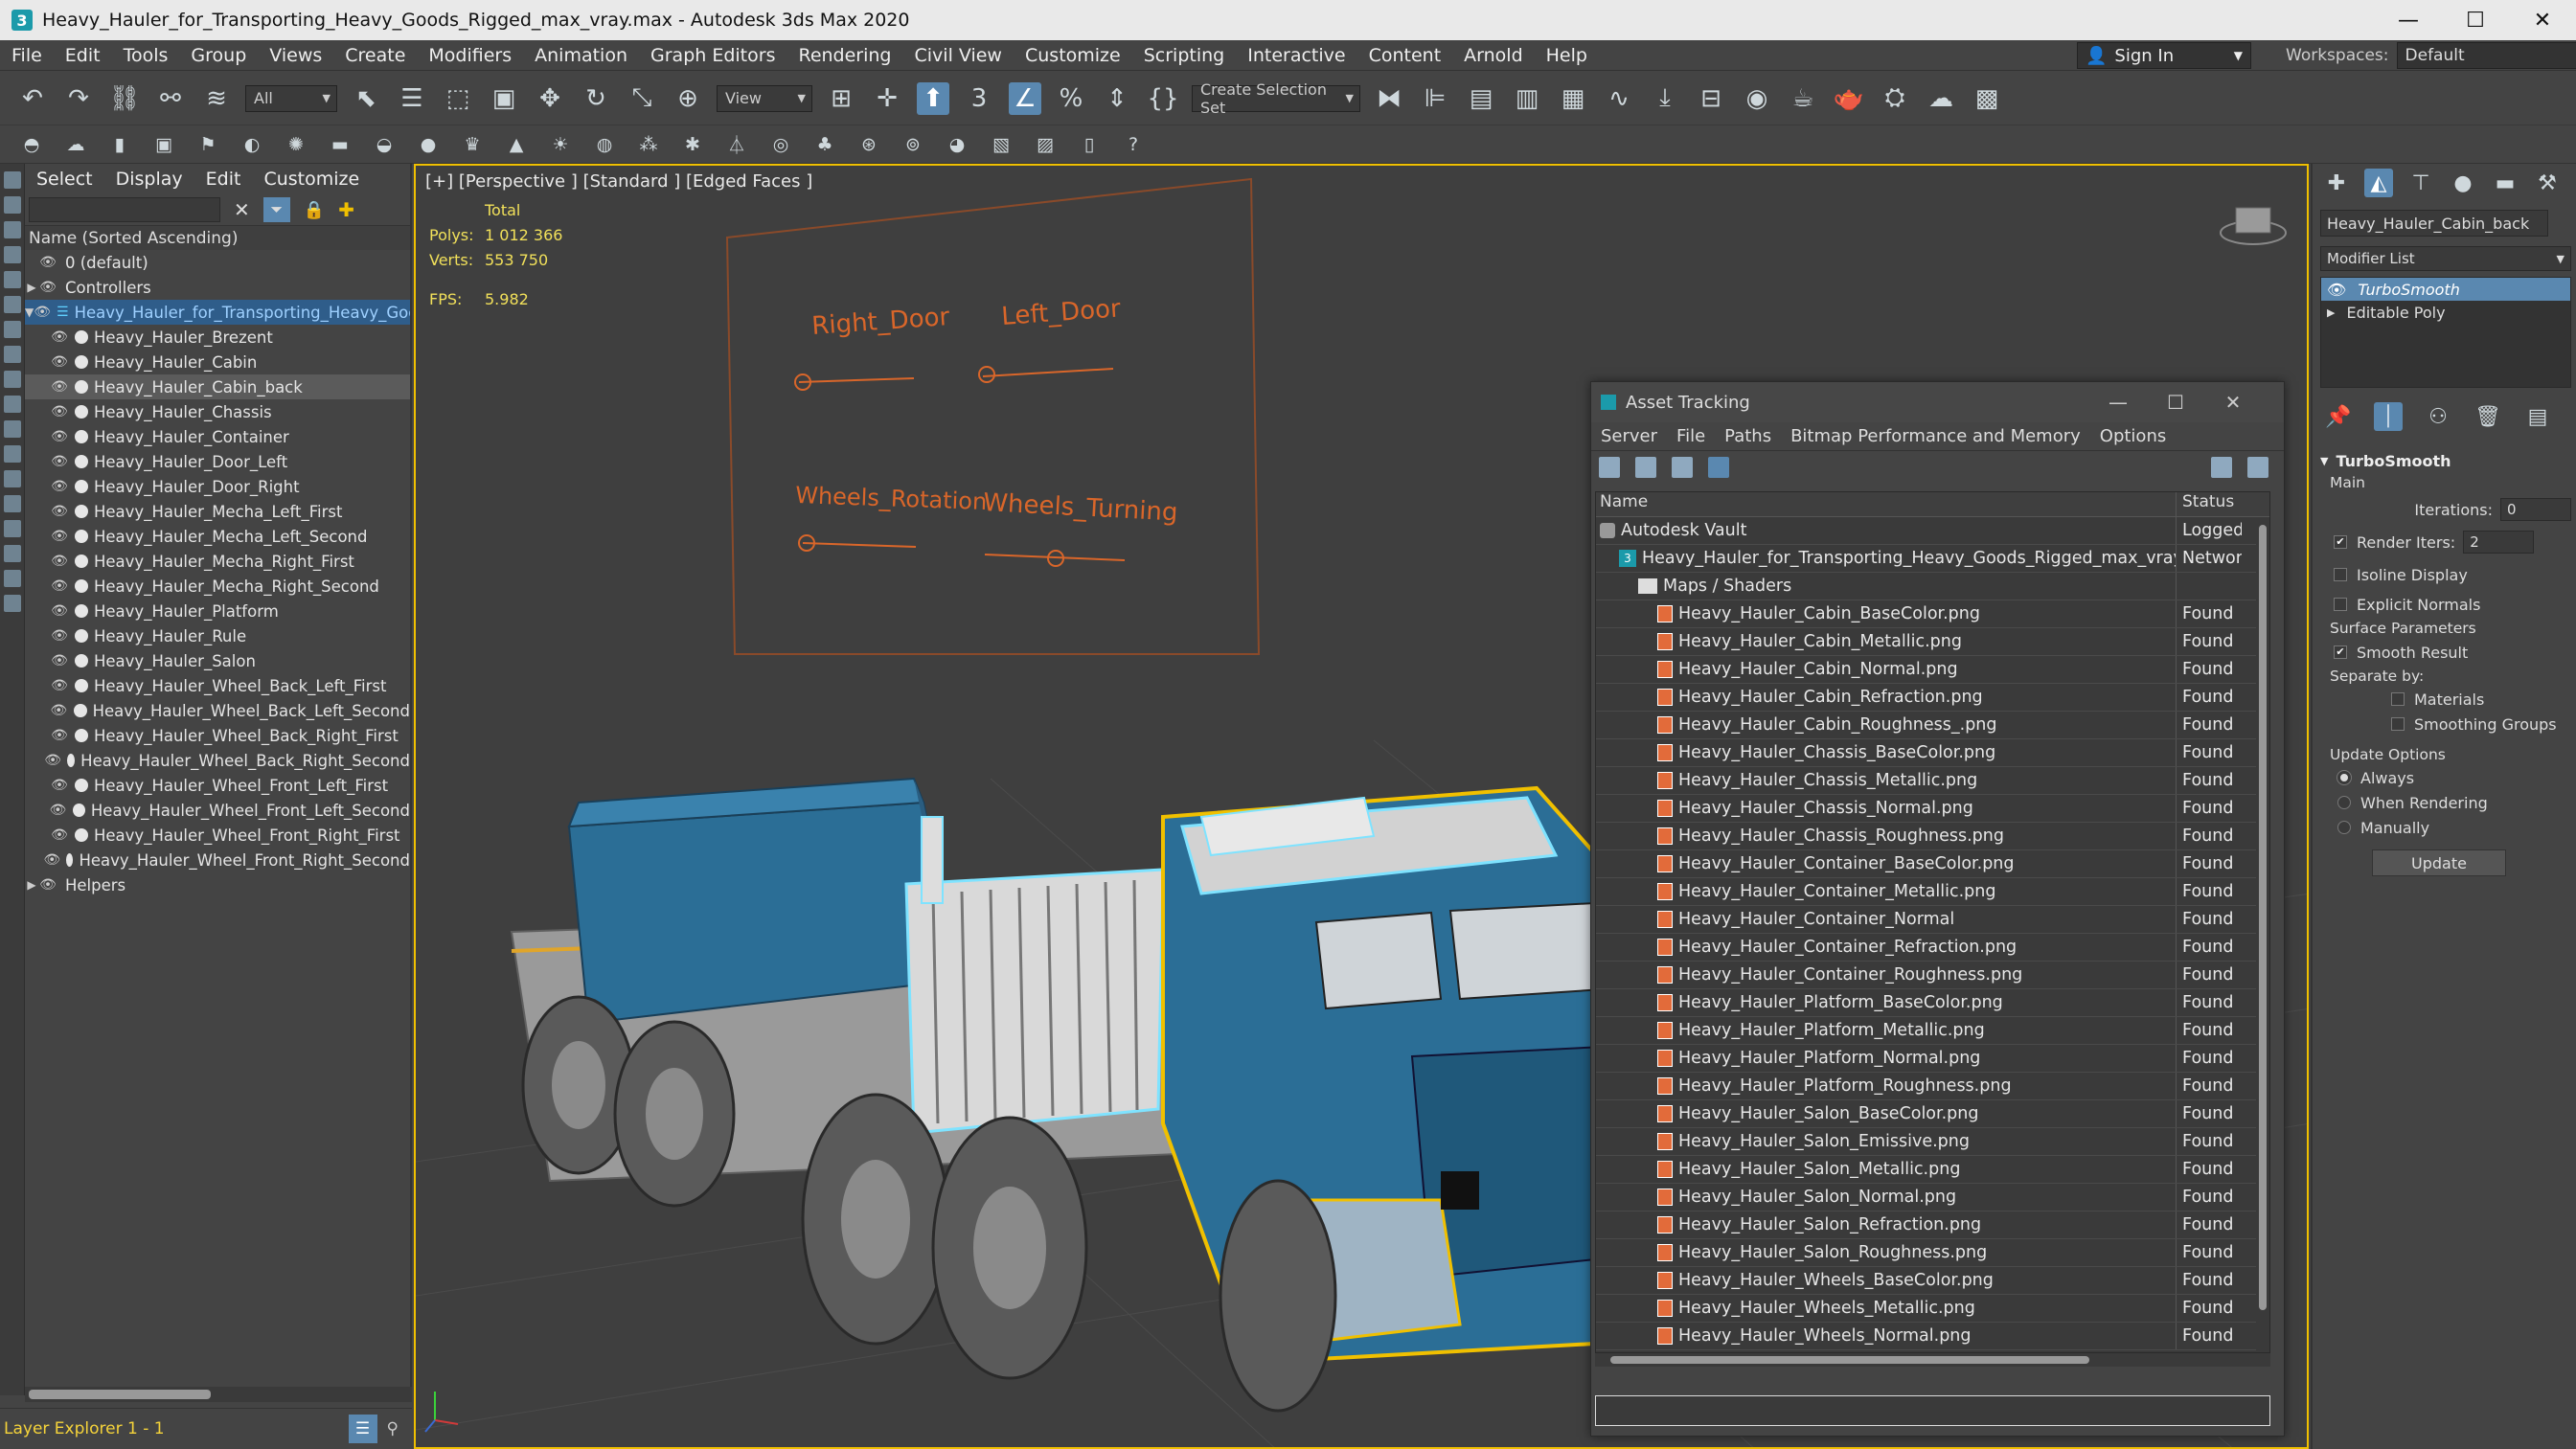  Describe the element at coordinates (65, 179) in the screenshot. I see `explorer-menu-select: Select` at that location.